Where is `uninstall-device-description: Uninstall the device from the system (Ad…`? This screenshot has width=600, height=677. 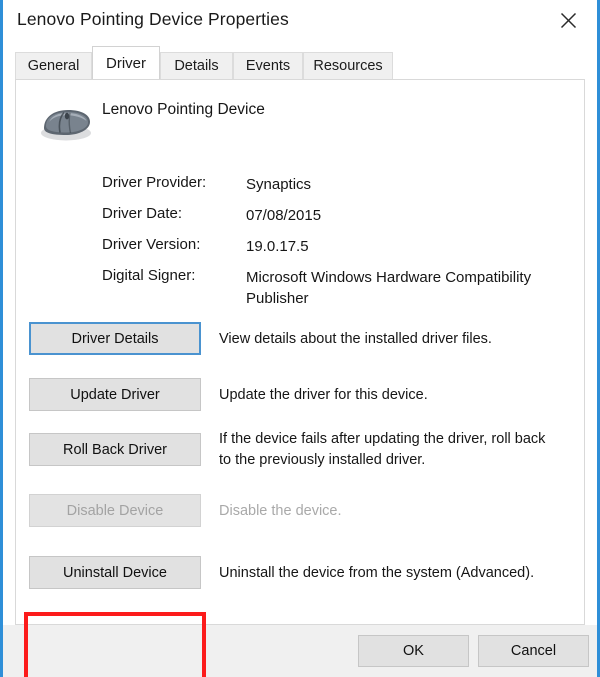
uninstall-device-description: Uninstall the device from the system (Ad… is located at coordinates (377, 573).